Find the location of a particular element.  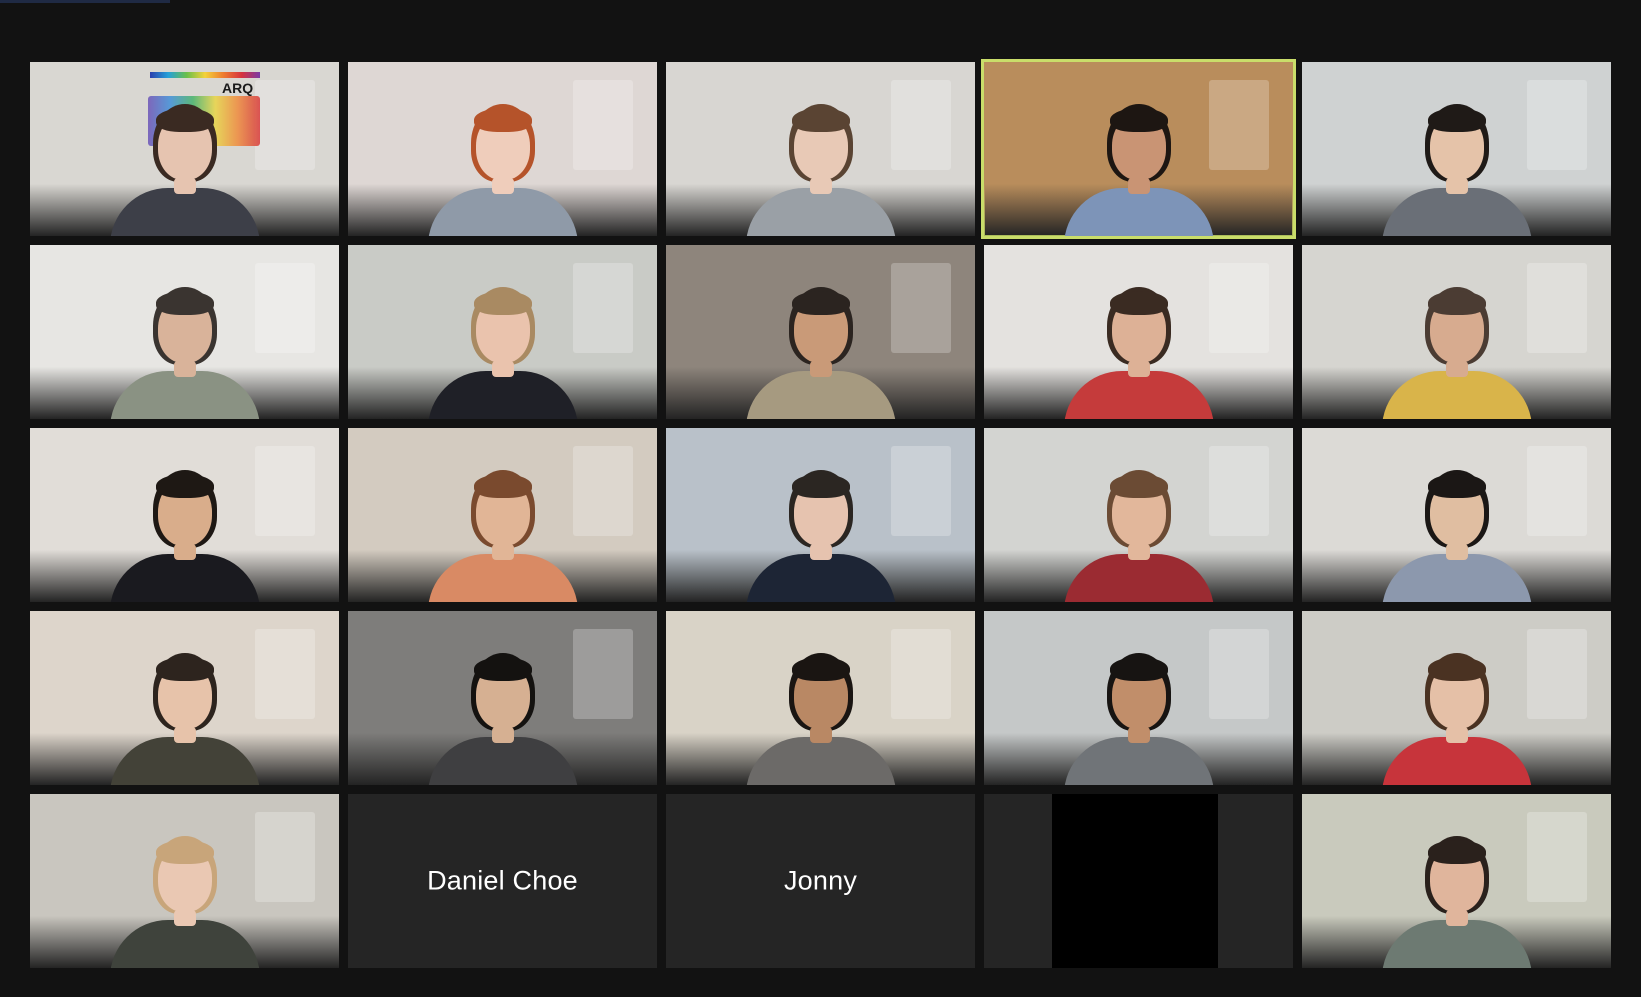

participant-name: Daniel Choe is located at coordinates (502, 880).